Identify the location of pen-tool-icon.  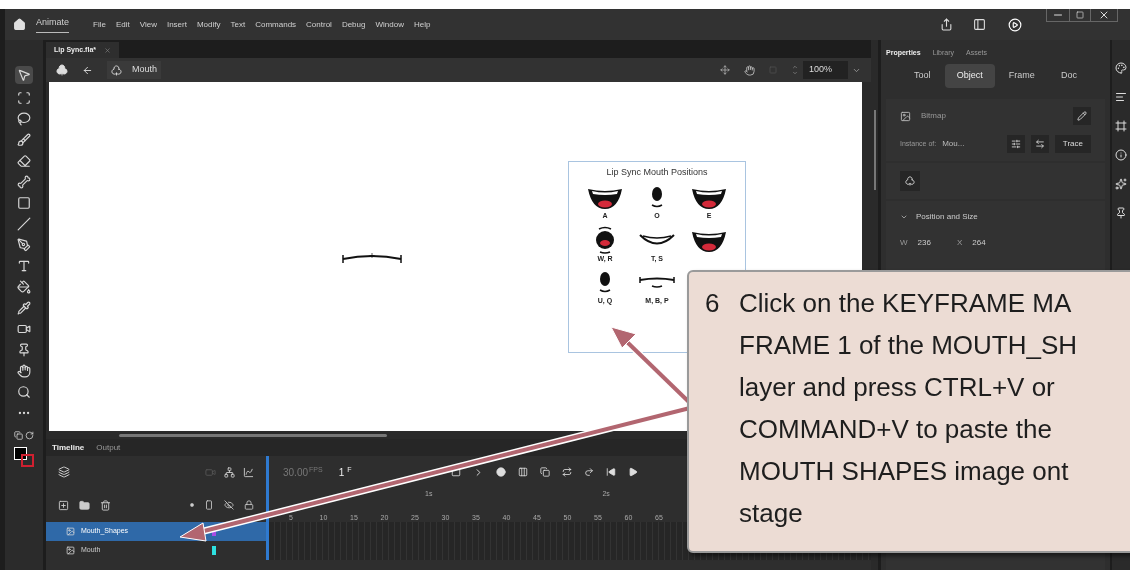
(24, 245).